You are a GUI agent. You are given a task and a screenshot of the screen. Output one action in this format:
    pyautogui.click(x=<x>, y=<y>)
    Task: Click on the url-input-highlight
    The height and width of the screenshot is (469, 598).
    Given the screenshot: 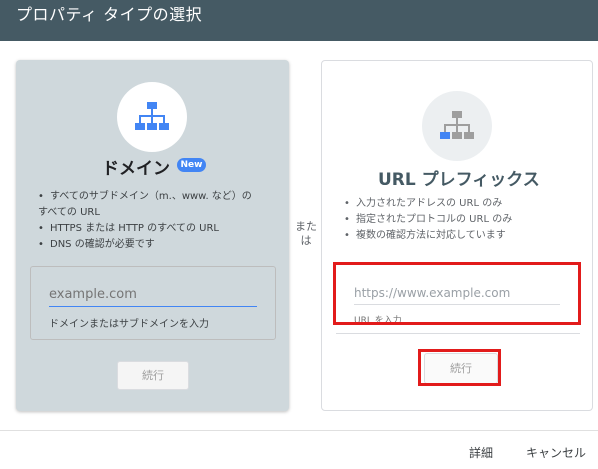 What is the action you would take?
    pyautogui.click(x=457, y=293)
    